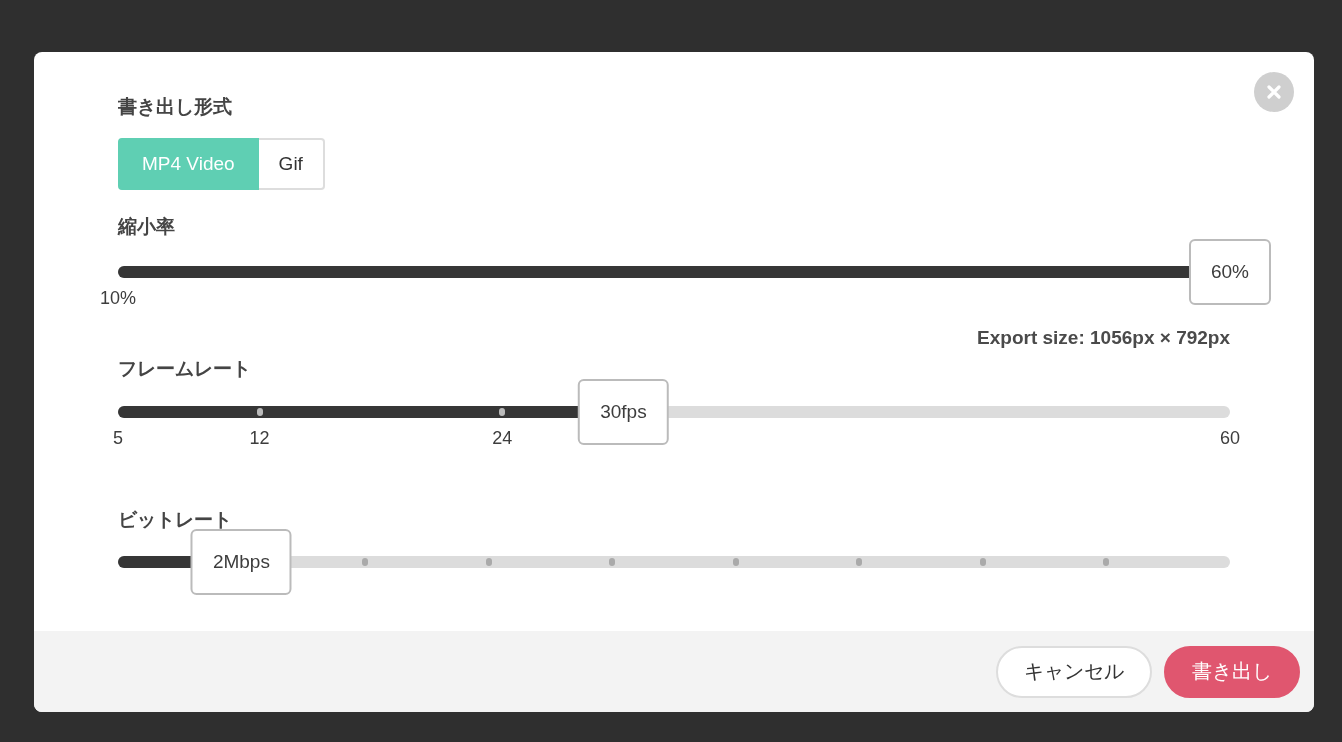  What do you see at coordinates (502, 438) in the screenshot?
I see `tick-label: 24` at bounding box center [502, 438].